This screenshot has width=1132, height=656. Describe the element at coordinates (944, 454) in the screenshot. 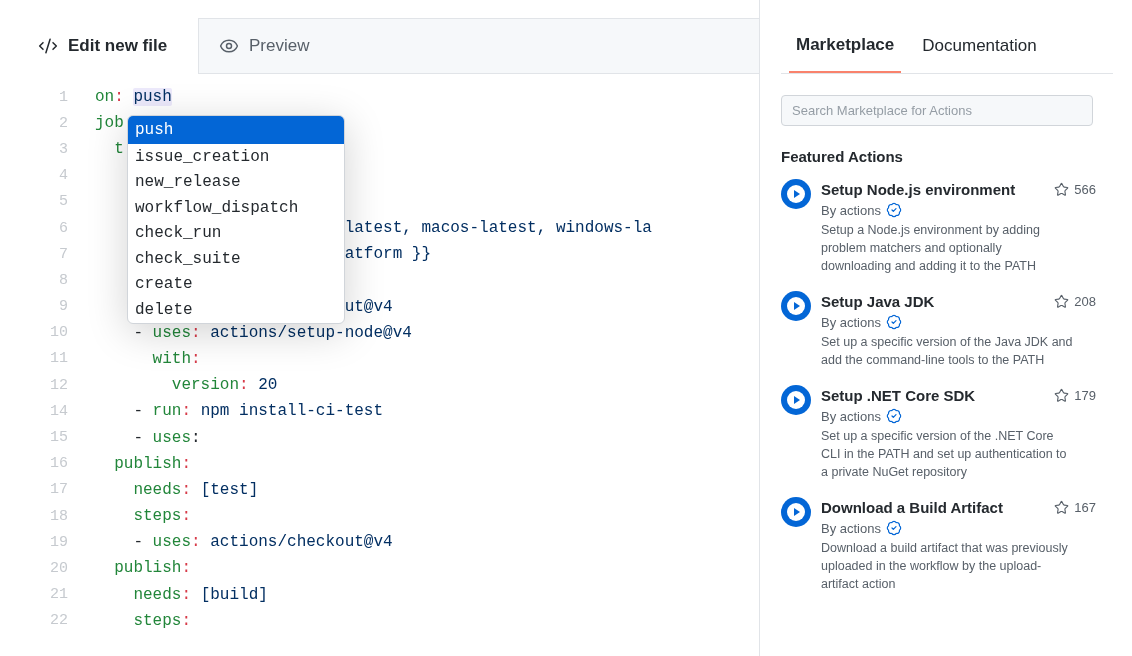

I see `action-description: Set up a specific version of the .NET Core CLI in the PATH and set up authentication to a private NuGet repository` at that location.